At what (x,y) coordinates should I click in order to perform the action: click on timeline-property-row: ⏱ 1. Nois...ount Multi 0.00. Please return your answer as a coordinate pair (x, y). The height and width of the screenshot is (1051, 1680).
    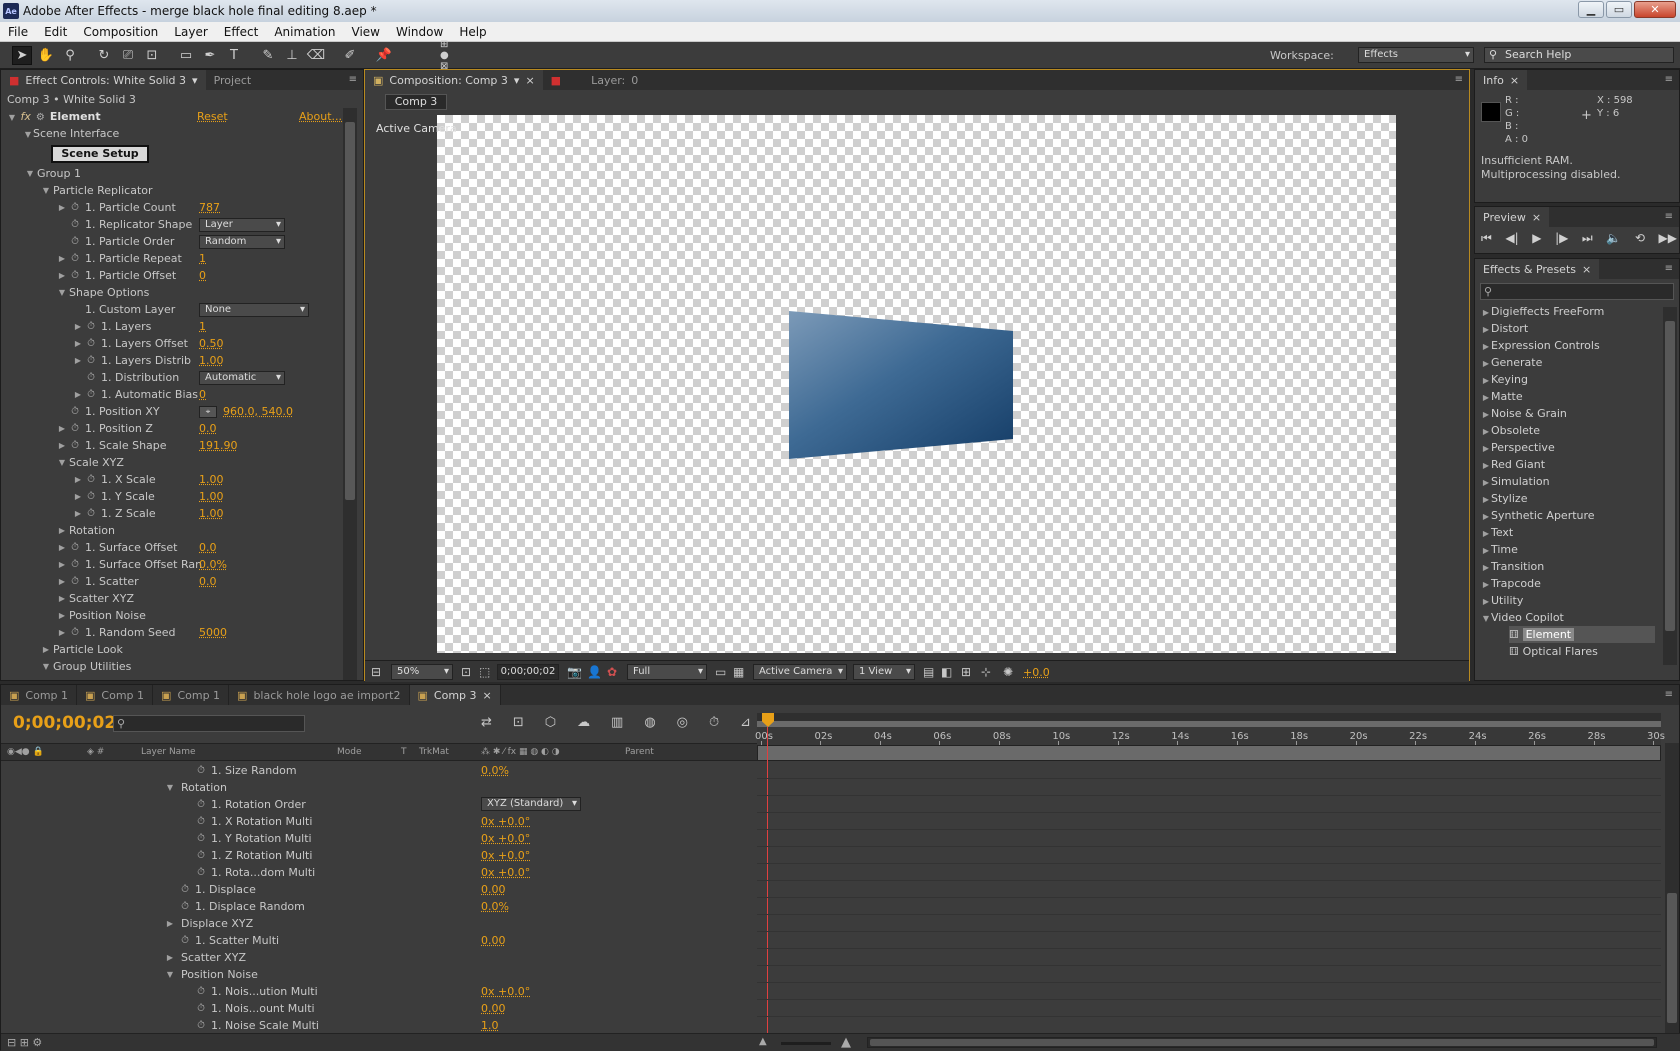
    Looking at the image, I should click on (378, 1008).